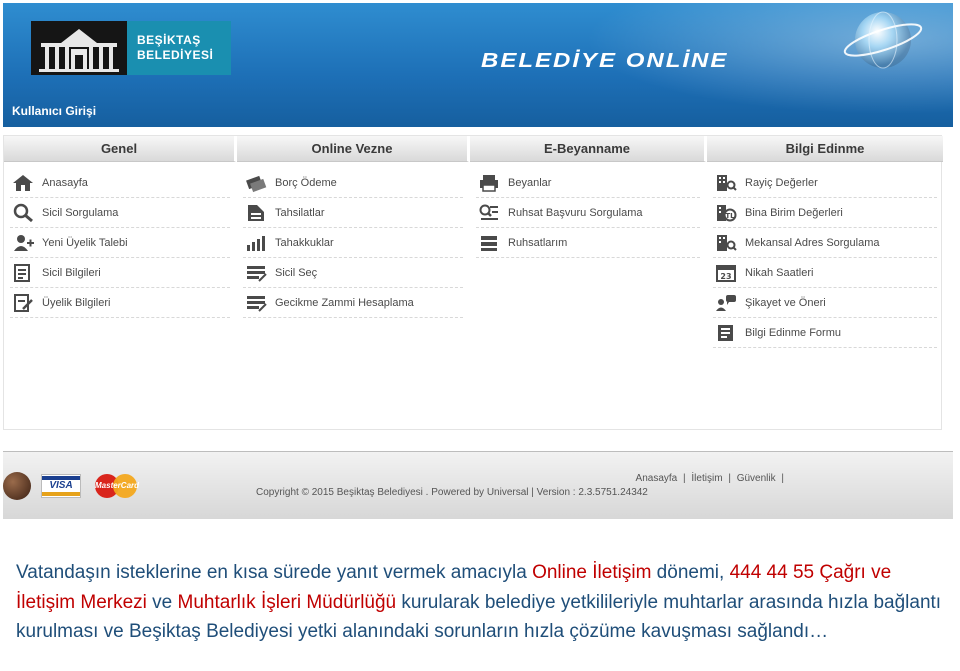 The height and width of the screenshot is (671, 960). Describe the element at coordinates (592, 572) in the screenshot. I see `caption-highlight: Online İletişim` at that location.